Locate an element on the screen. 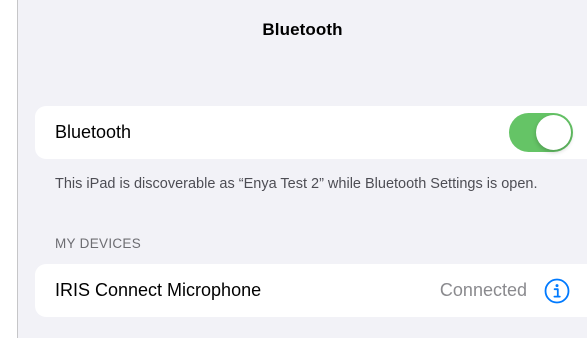 The width and height of the screenshot is (587, 338). device-row: IRIS Connect Microphone Connected is located at coordinates (311, 290).